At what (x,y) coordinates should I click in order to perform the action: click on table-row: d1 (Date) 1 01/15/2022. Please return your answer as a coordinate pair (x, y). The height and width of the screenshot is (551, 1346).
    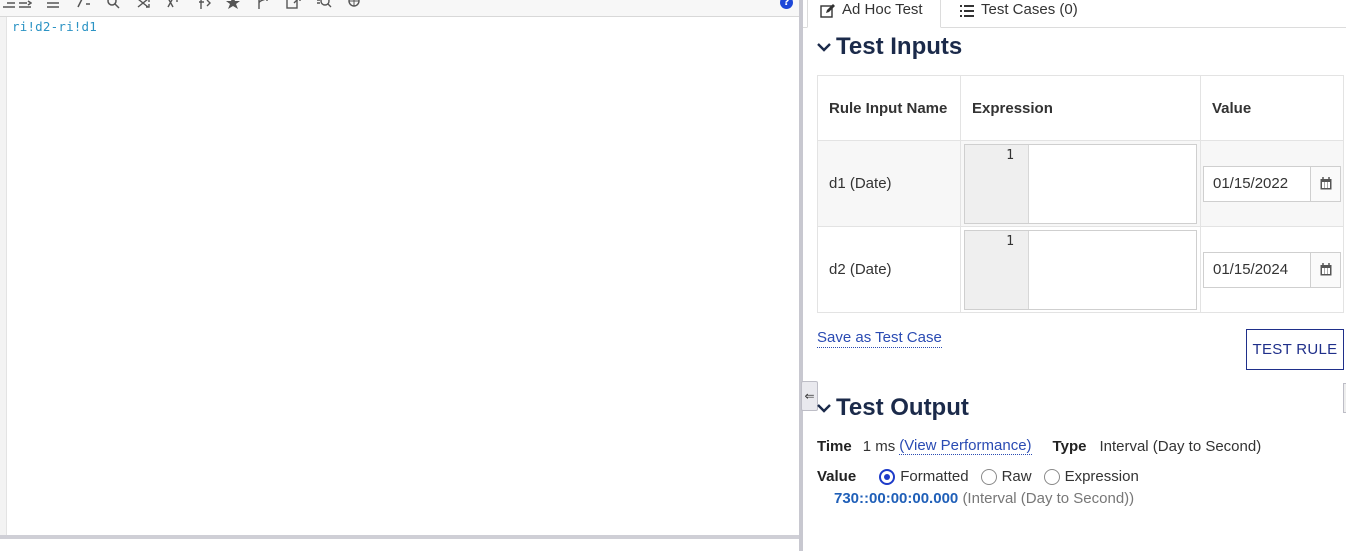
    Looking at the image, I should click on (1080, 183).